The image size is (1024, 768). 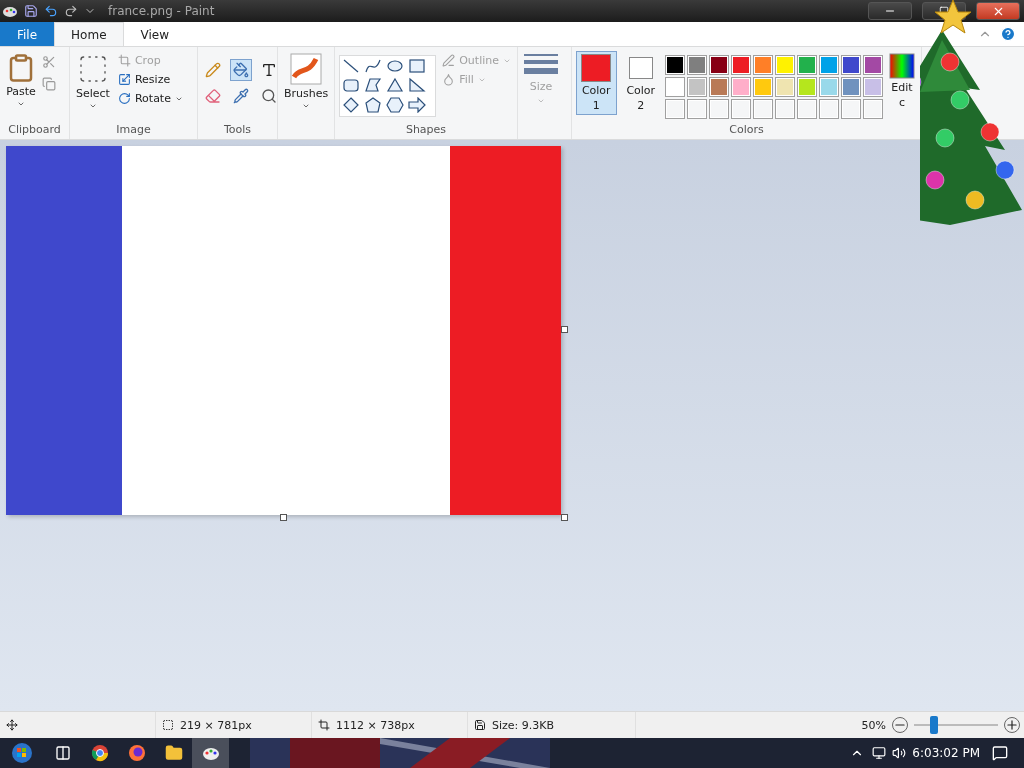 What do you see at coordinates (124, 98) in the screenshot?
I see `rotate-icon` at bounding box center [124, 98].